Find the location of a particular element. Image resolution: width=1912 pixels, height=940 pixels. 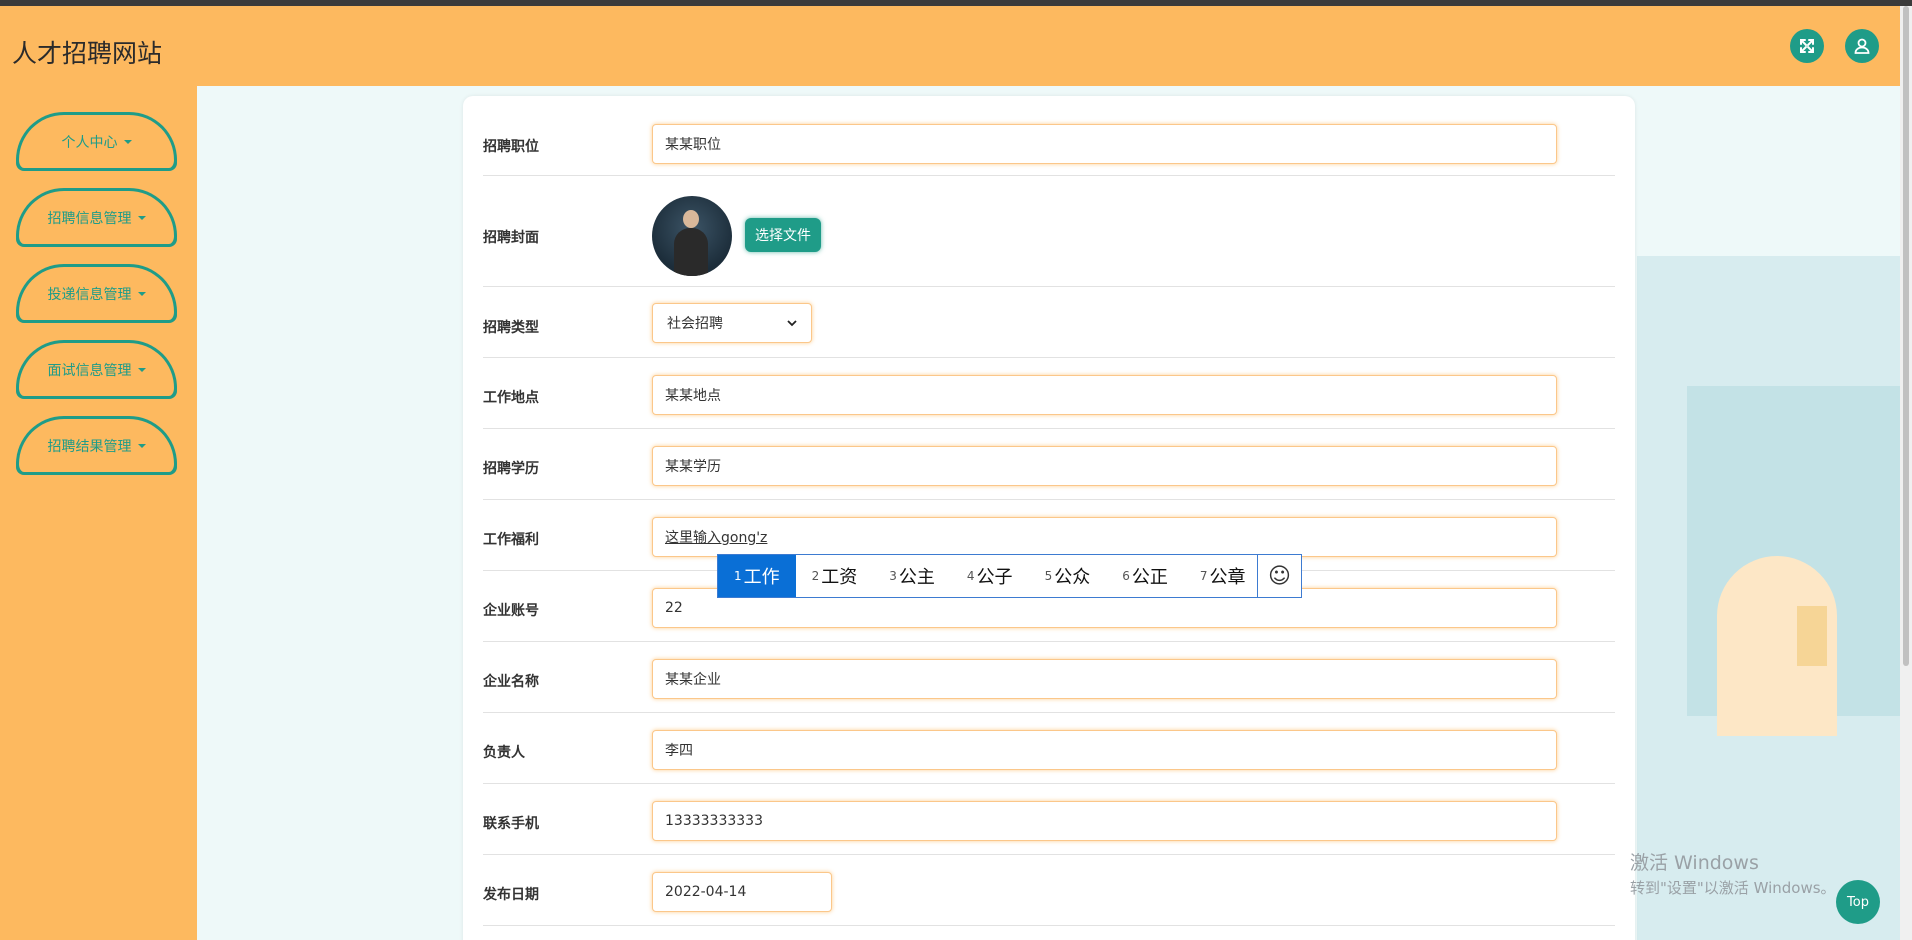

manager-input: 李四 is located at coordinates (1104, 750).